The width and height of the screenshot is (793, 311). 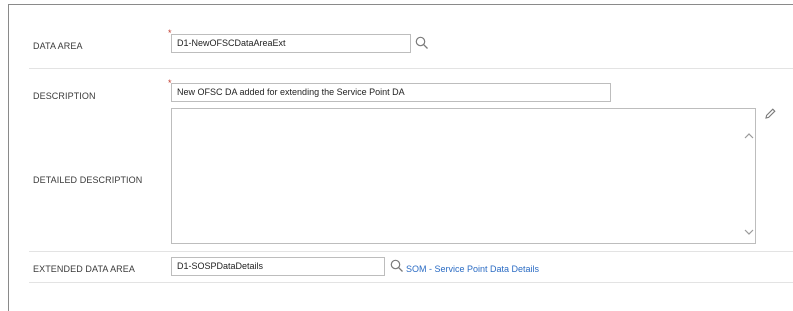 What do you see at coordinates (472, 269) in the screenshot?
I see `extended-data-area-link: SOM - Service Point Data Details` at bounding box center [472, 269].